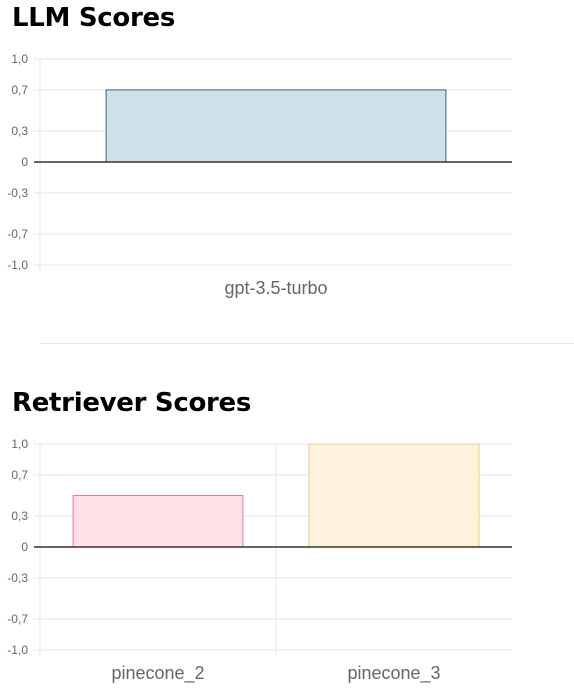 This screenshot has height=690, width=574. What do you see at coordinates (393, 673) in the screenshot?
I see `x-category-label: pinecone_3` at bounding box center [393, 673].